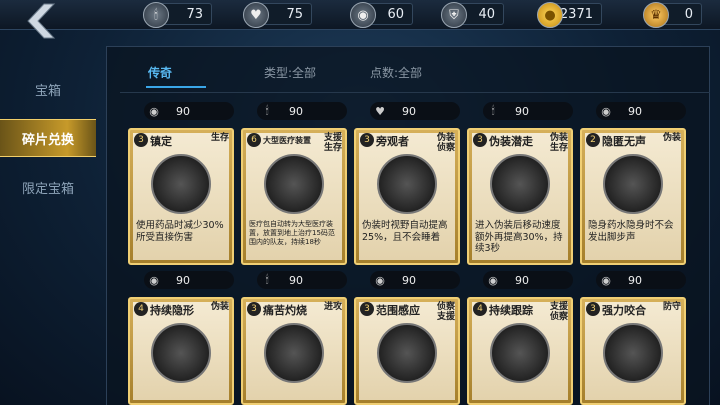 The width and height of the screenshot is (720, 405). I want to click on skill-card: 2 隐匿无声 伪装隐身药水隐身时不会发出脚步声, so click(633, 196).